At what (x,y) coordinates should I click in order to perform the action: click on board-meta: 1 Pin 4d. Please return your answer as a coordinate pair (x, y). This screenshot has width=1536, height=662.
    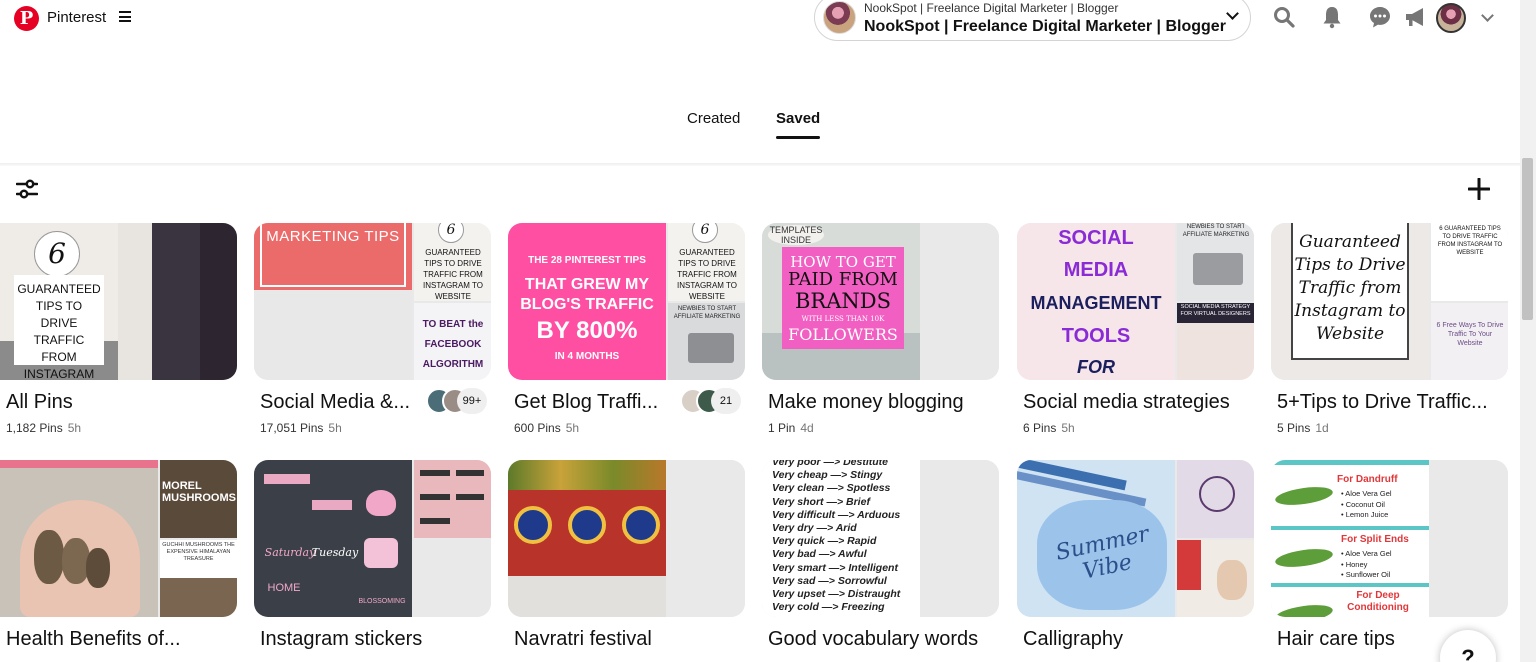
    Looking at the image, I should click on (791, 428).